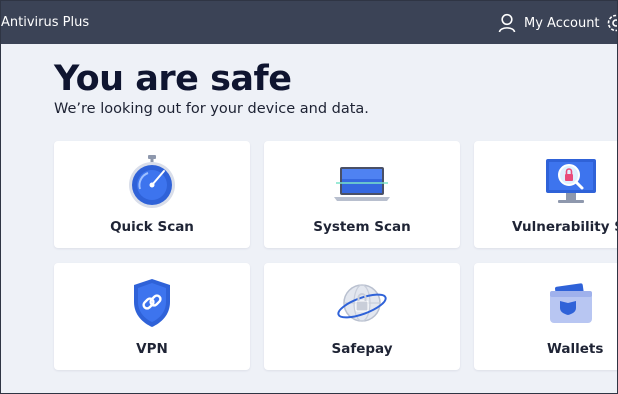 The image size is (618, 394). I want to click on laptop-icon, so click(362, 184).